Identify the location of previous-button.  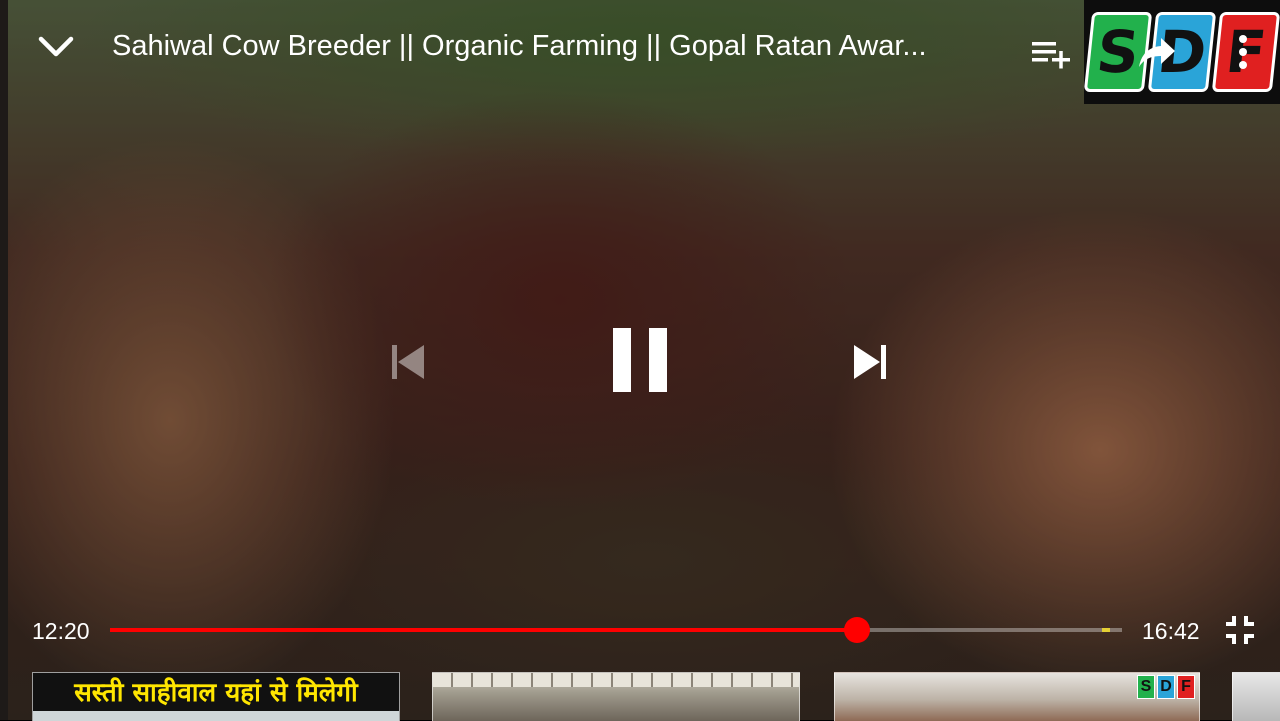
(408, 362).